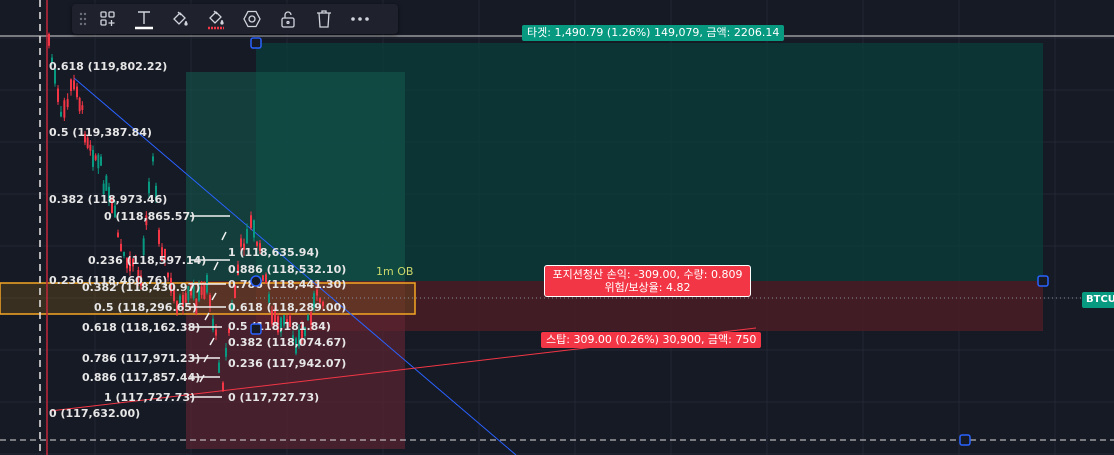 The image size is (1114, 455). What do you see at coordinates (141, 358) in the screenshot?
I see `fib-mid-level: 0.786 (117,971.23)` at bounding box center [141, 358].